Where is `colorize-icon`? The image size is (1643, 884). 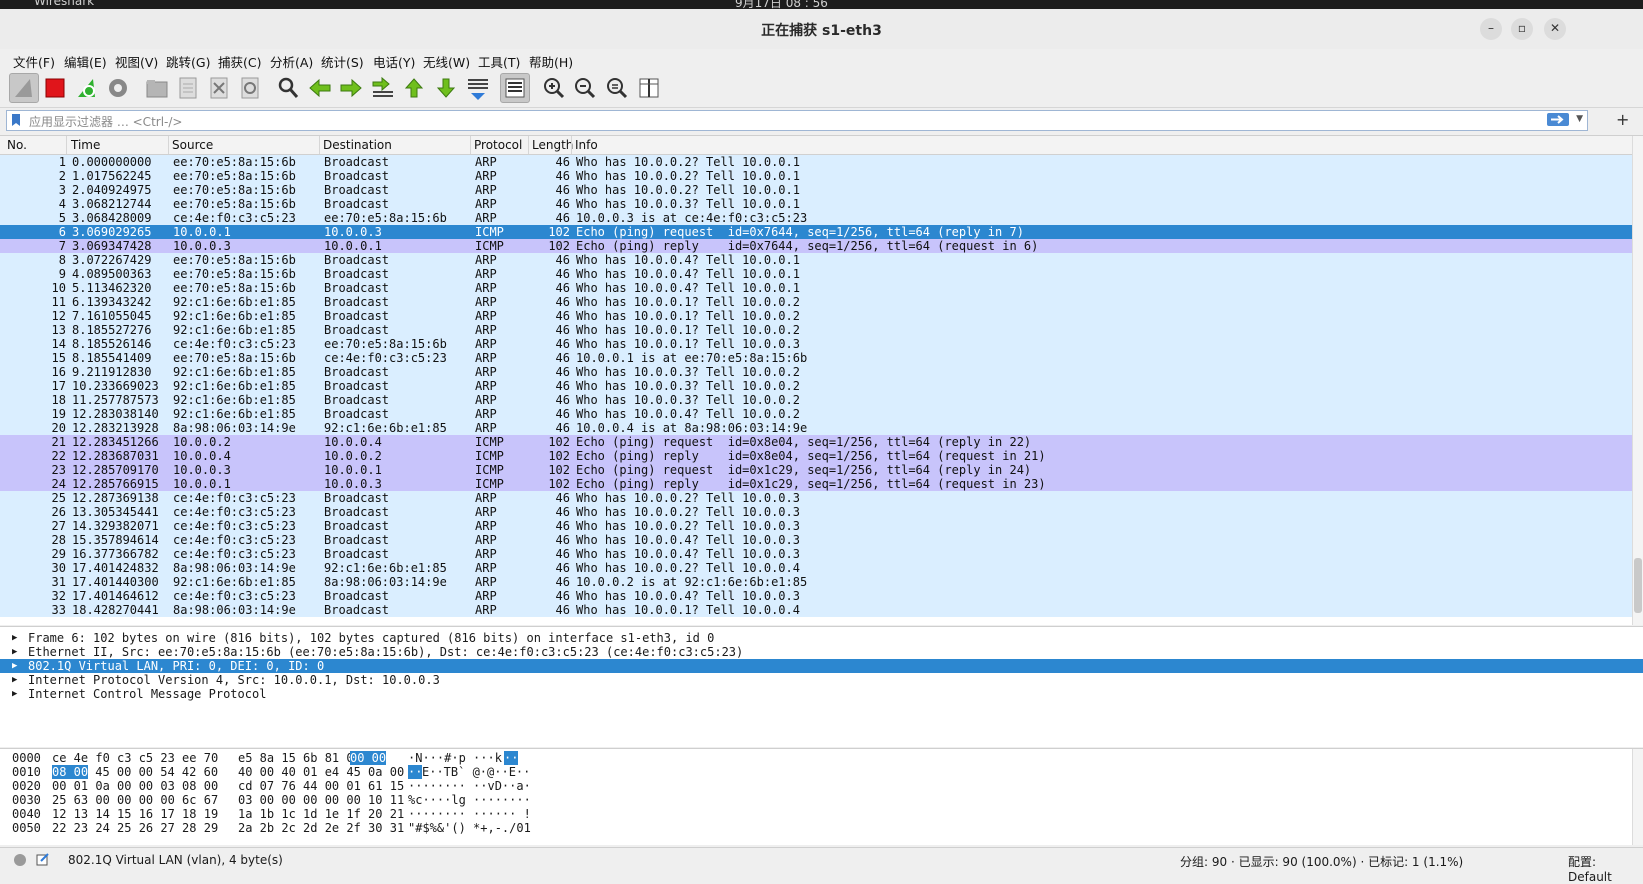
colorize-icon is located at coordinates (515, 88).